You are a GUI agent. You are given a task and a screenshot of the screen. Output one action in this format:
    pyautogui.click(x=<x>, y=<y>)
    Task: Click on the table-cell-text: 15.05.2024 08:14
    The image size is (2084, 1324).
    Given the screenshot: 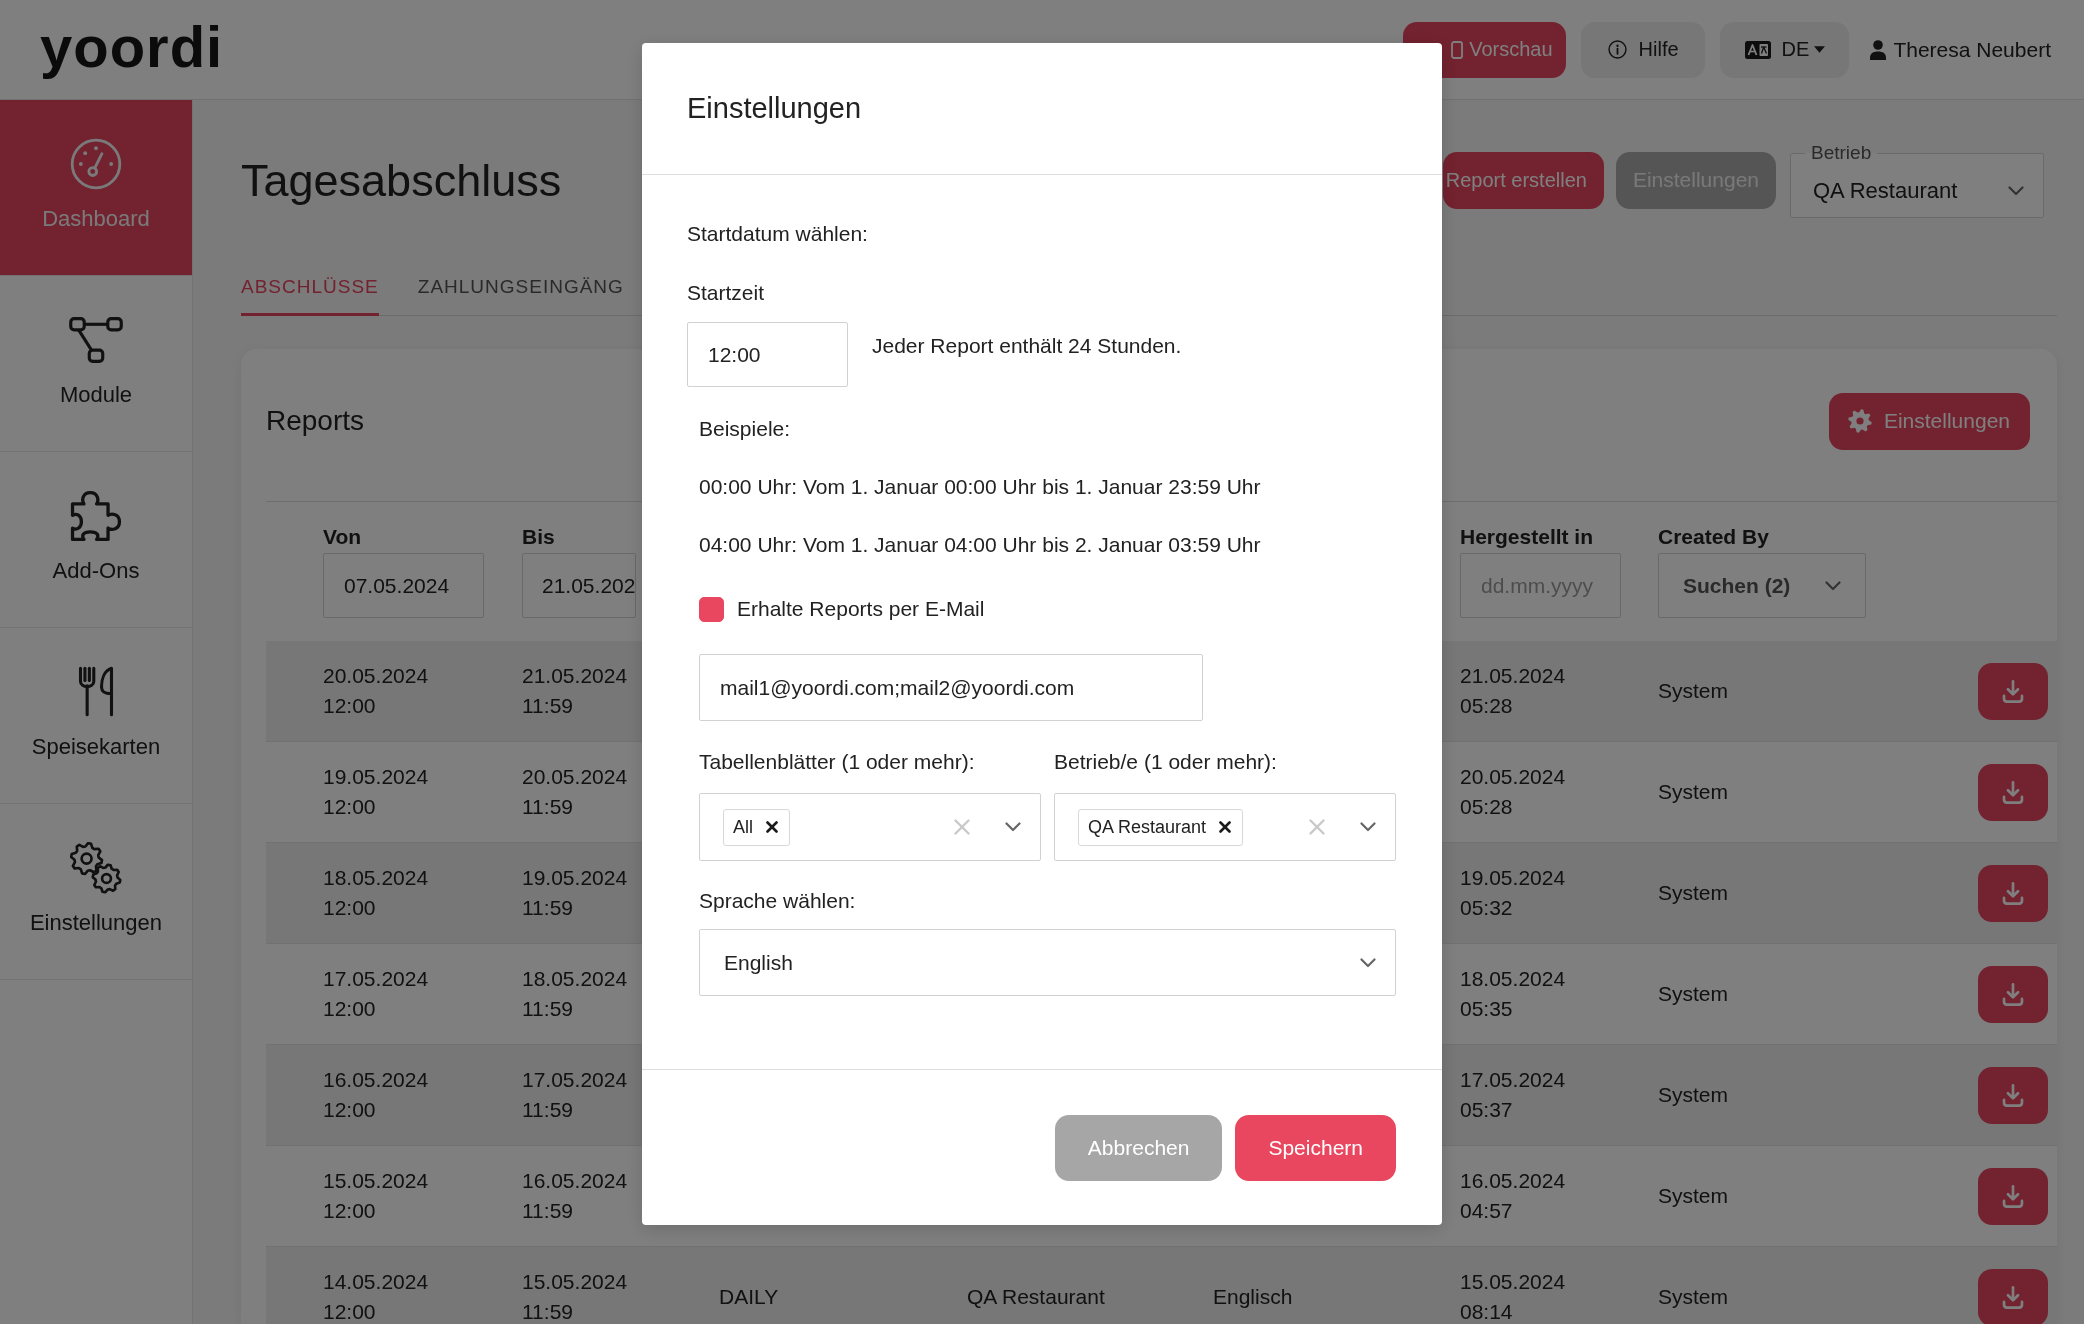 What is the action you would take?
    pyautogui.click(x=1513, y=1296)
    